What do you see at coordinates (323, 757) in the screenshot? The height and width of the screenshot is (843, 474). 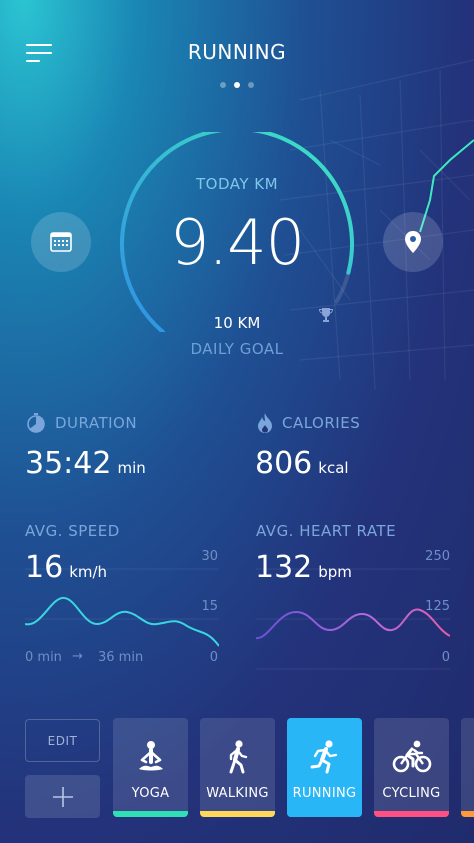 I see `running-icon` at bounding box center [323, 757].